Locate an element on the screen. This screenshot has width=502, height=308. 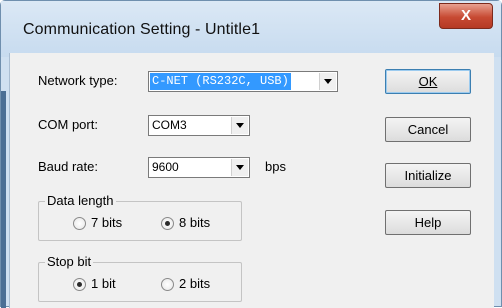
stop-bit-1-label: 1 bit is located at coordinates (103, 283).